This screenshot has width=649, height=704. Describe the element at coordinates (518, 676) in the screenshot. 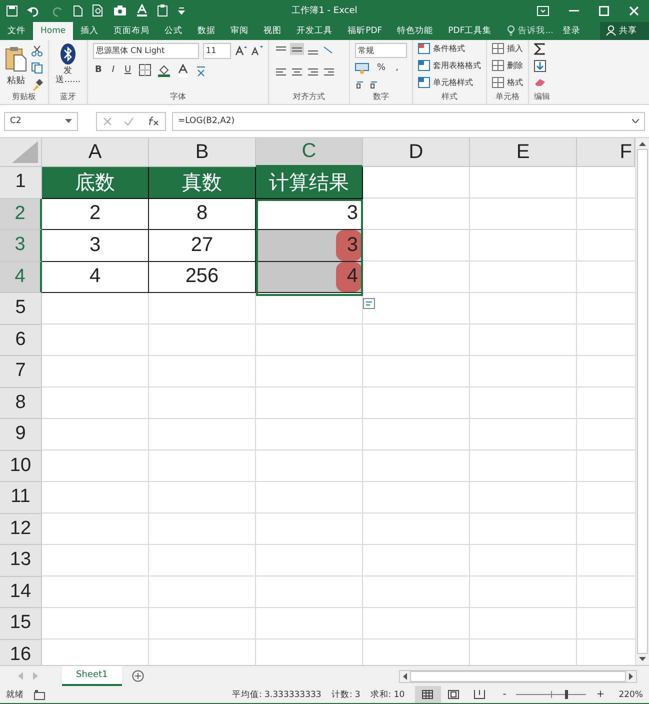

I see `horizontal-scrollbar` at that location.